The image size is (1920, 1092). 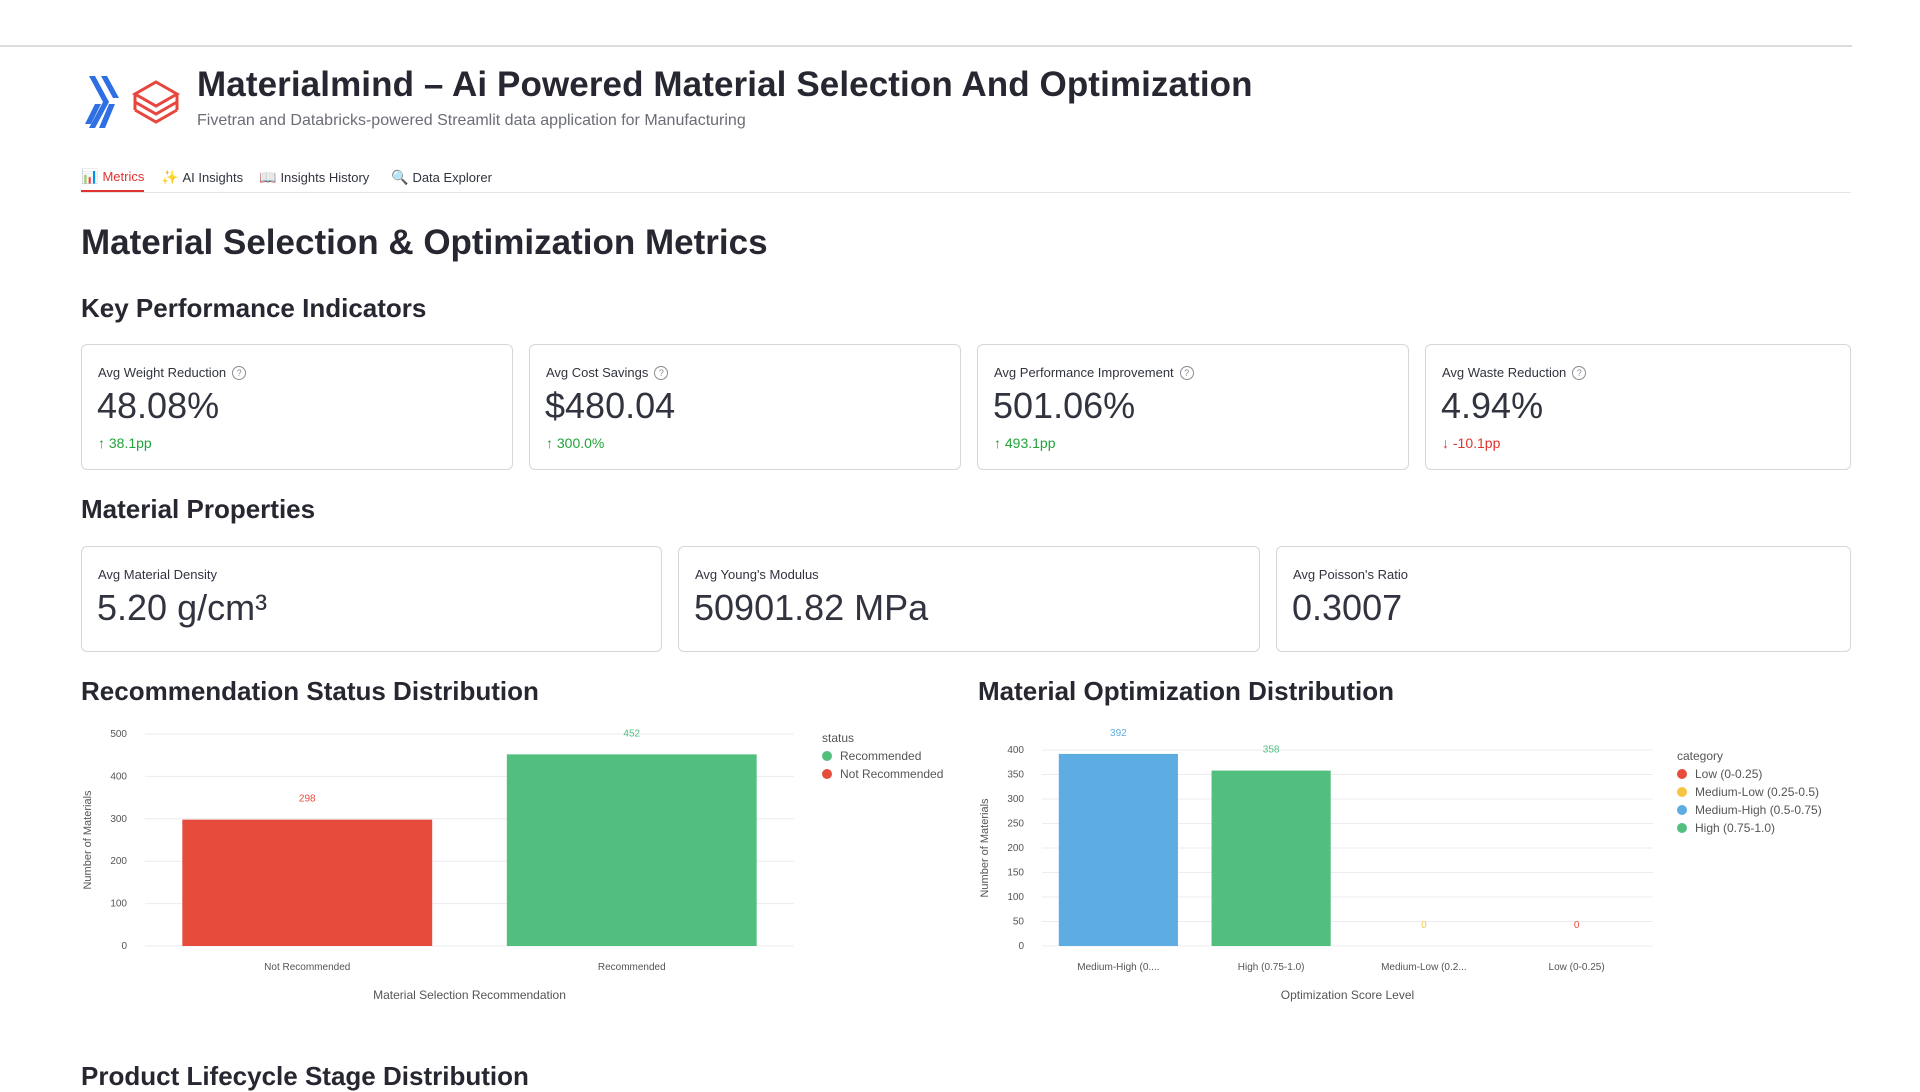 I want to click on properties-section-title: Material Properties, so click(x=198, y=509).